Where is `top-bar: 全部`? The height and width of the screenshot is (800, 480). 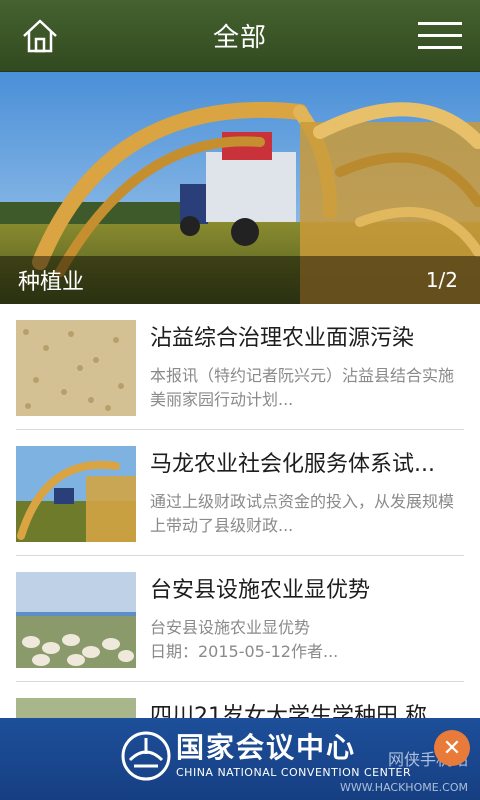
top-bar: 全部 is located at coordinates (240, 36).